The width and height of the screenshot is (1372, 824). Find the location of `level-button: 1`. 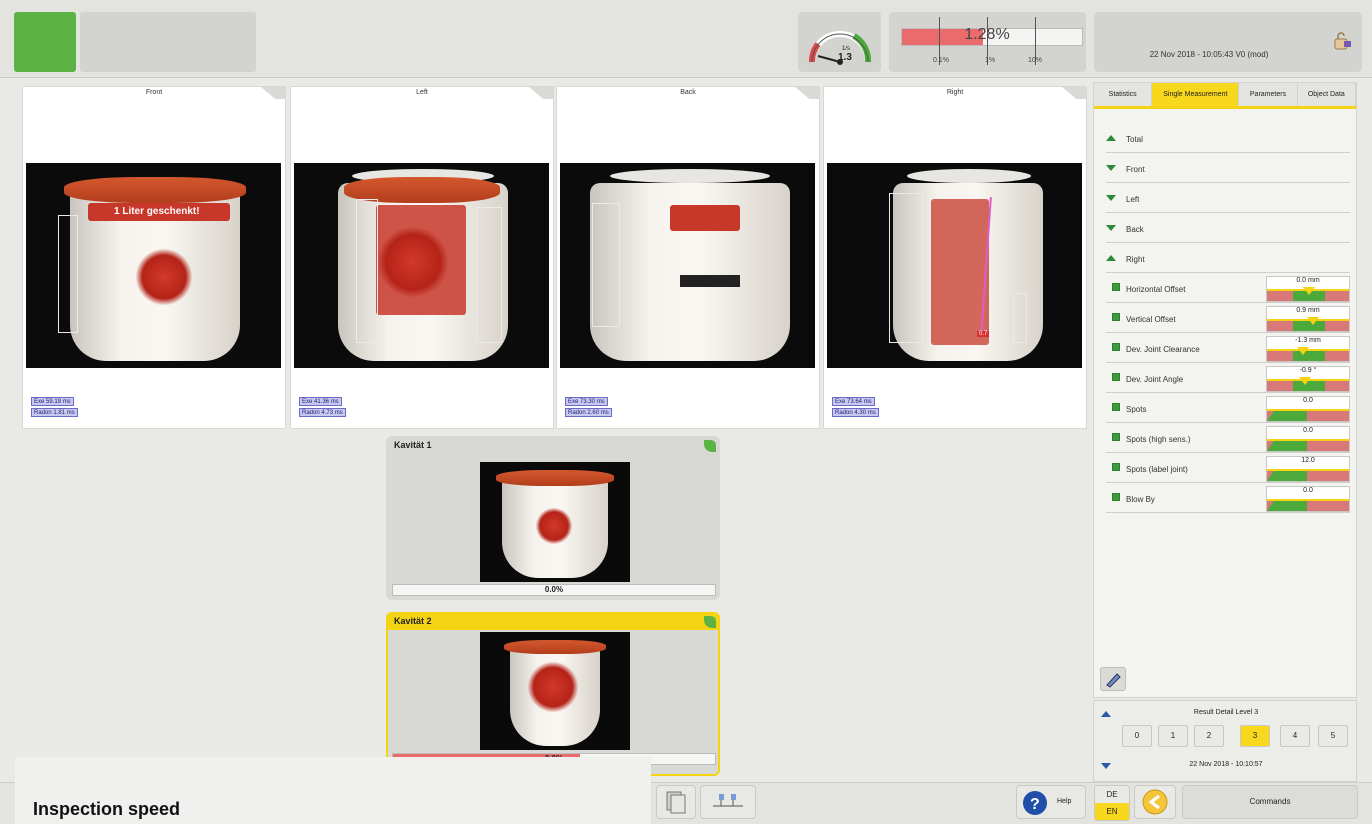

level-button: 1 is located at coordinates (1173, 736).